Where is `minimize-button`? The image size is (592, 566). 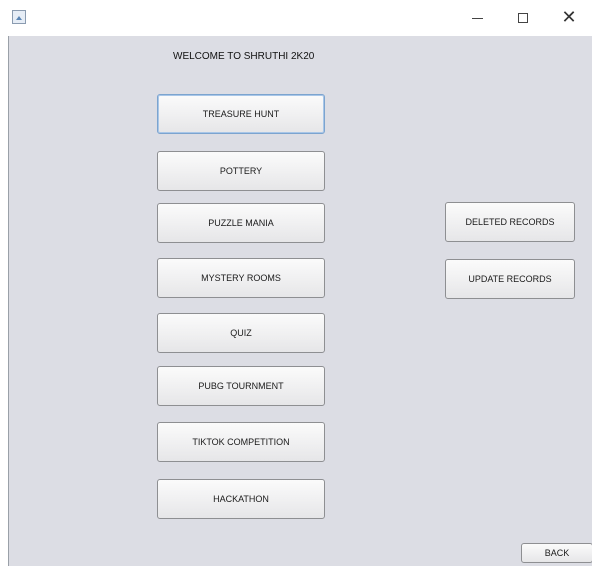 minimize-button is located at coordinates (477, 18).